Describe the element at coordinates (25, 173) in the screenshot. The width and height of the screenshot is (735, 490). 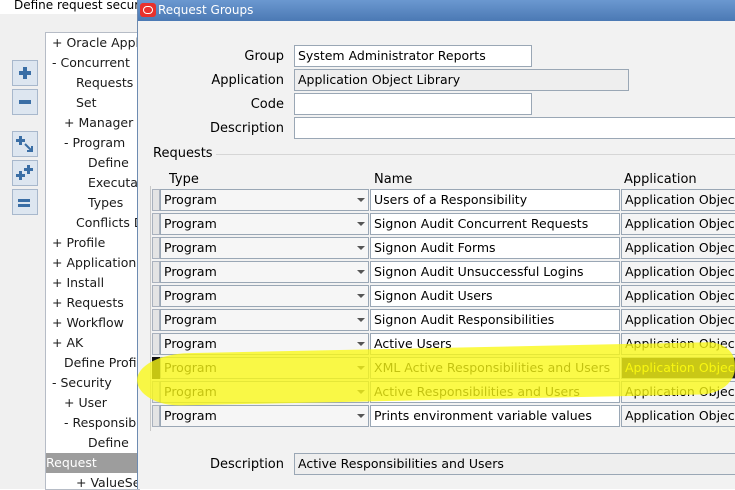
I see `expand-all-button` at that location.